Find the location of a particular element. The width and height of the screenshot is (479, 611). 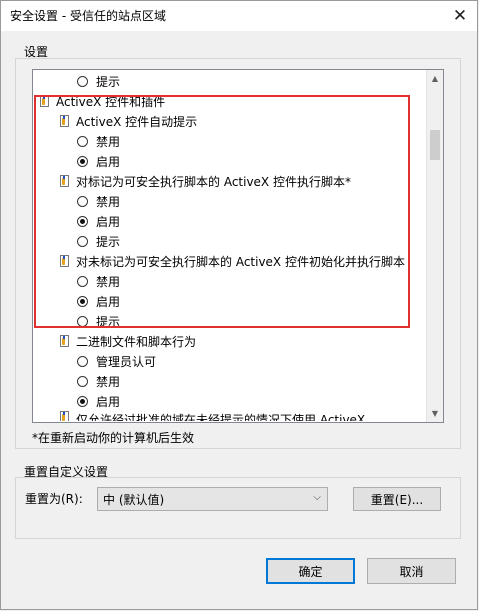

tree-item-label: ActiveX 控件和插件 is located at coordinates (111, 101).